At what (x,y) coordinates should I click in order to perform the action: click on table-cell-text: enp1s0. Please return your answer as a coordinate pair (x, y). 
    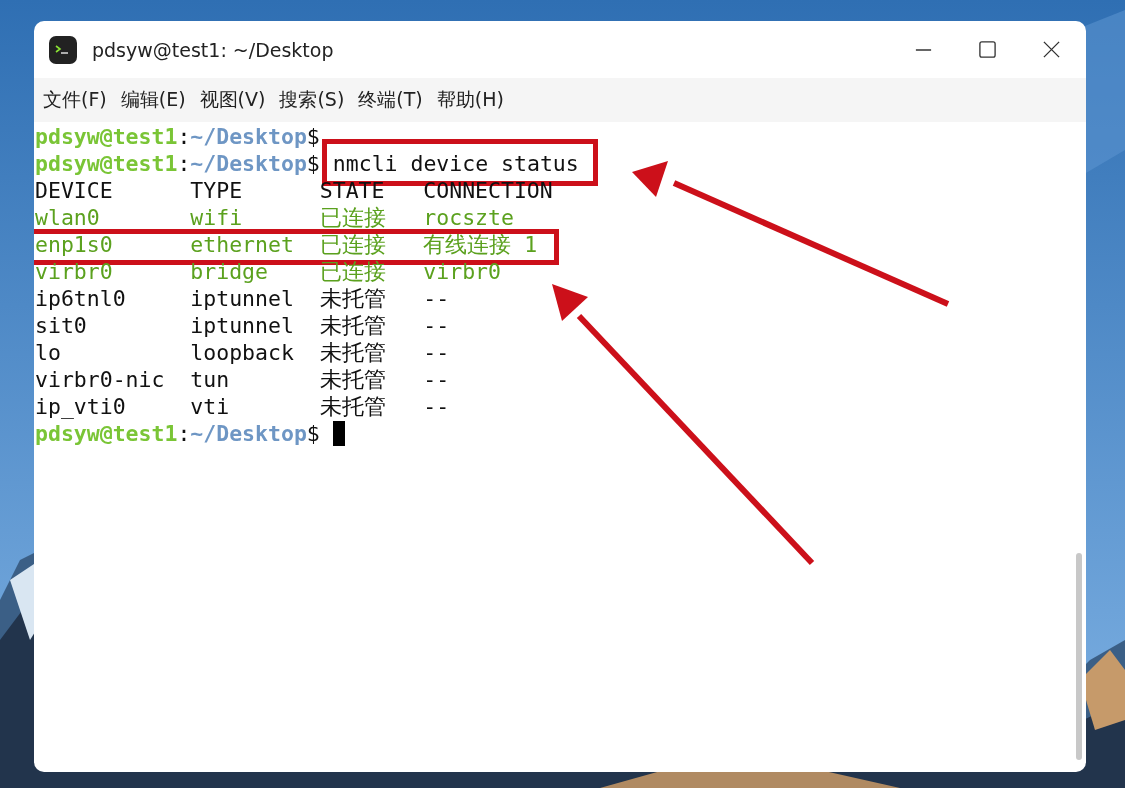
    Looking at the image, I should click on (74, 244).